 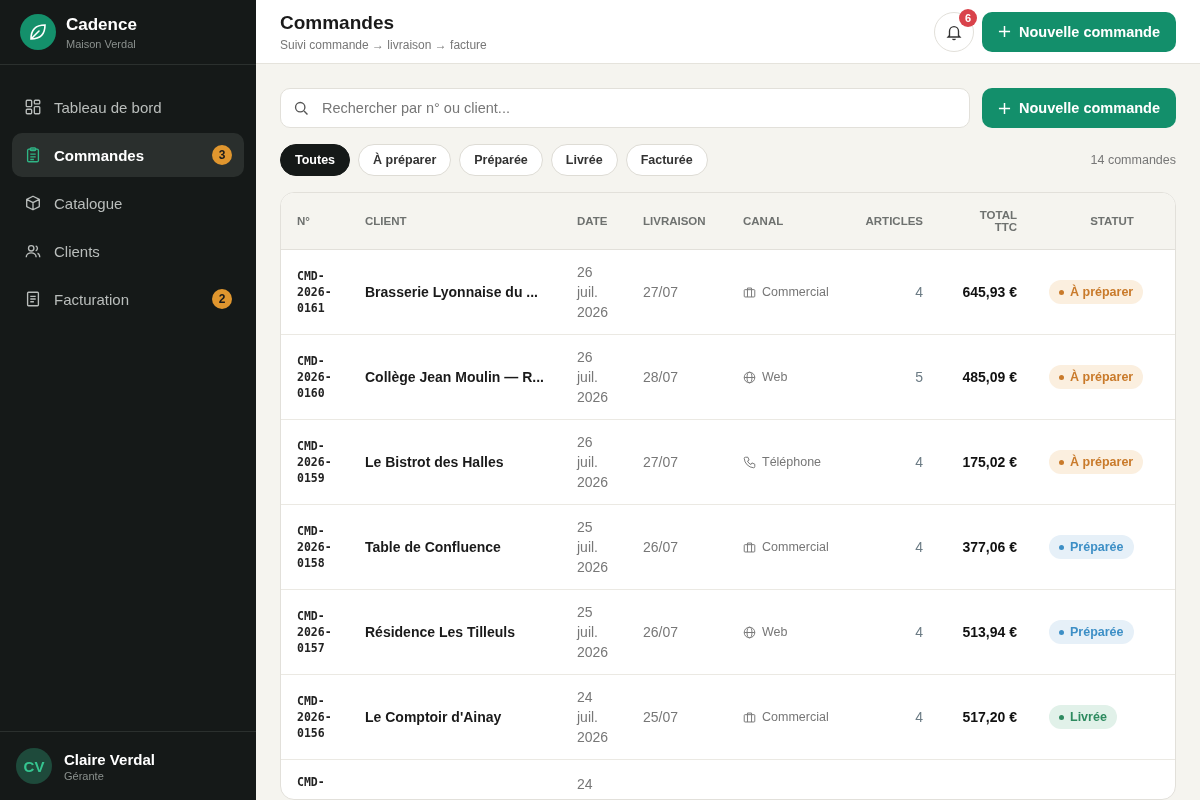 What do you see at coordinates (128, 107) in the screenshot?
I see `nav-item: Tableau de bord` at bounding box center [128, 107].